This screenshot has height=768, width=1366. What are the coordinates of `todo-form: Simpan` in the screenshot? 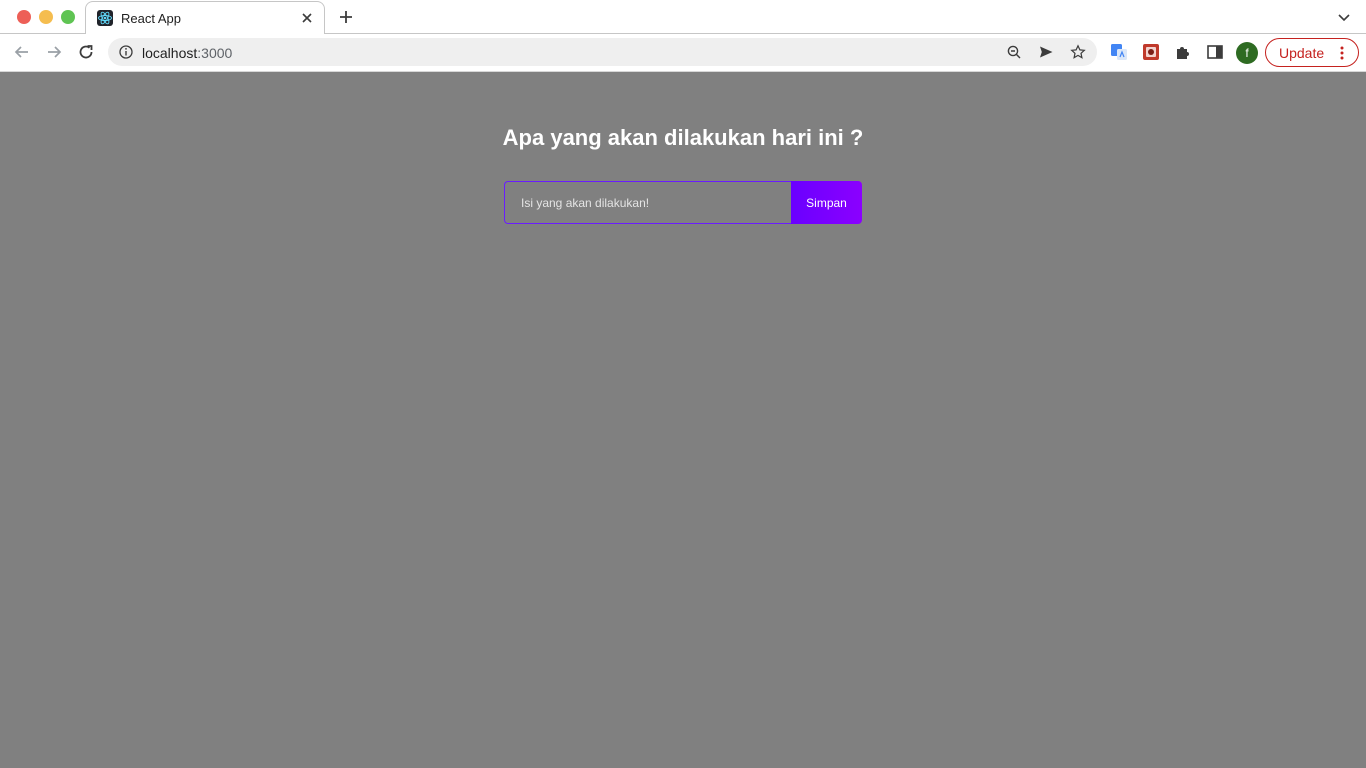 It's located at (683, 202).